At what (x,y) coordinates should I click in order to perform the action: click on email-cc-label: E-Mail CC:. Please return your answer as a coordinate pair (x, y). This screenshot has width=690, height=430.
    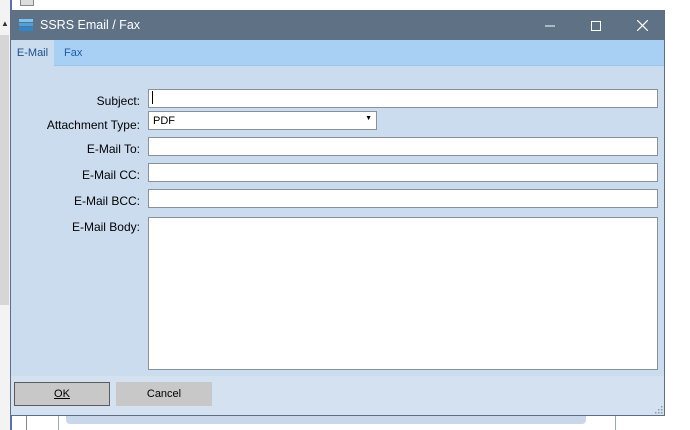
    Looking at the image, I should click on (110, 175).